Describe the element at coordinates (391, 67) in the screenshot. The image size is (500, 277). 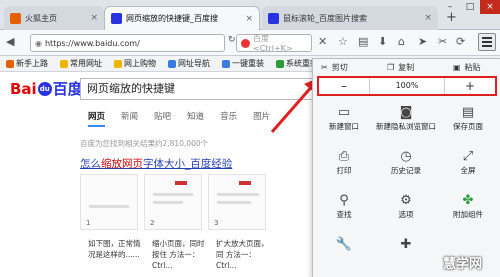
I see `copy-icon: ❐` at that location.